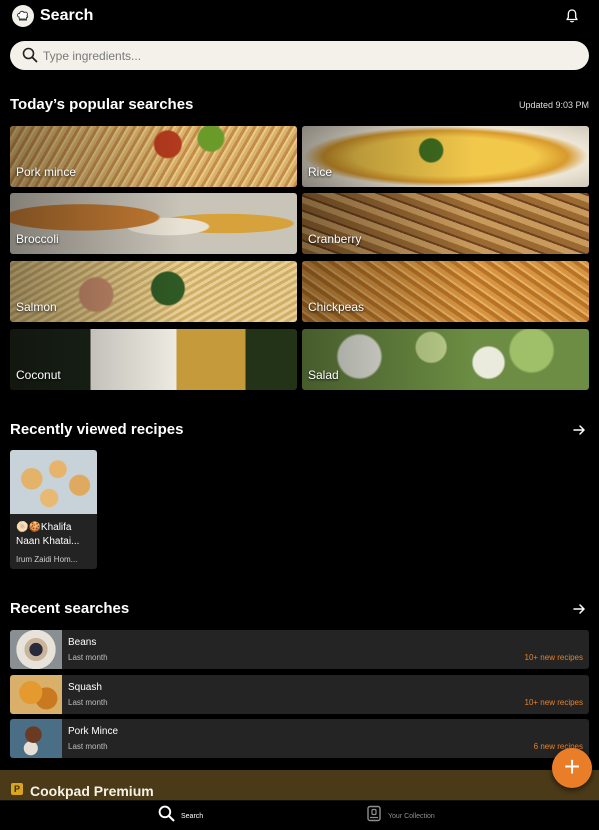  Describe the element at coordinates (299, 649) in the screenshot. I see `recent-search-row: Beans Last month 10+ new recipes` at that location.